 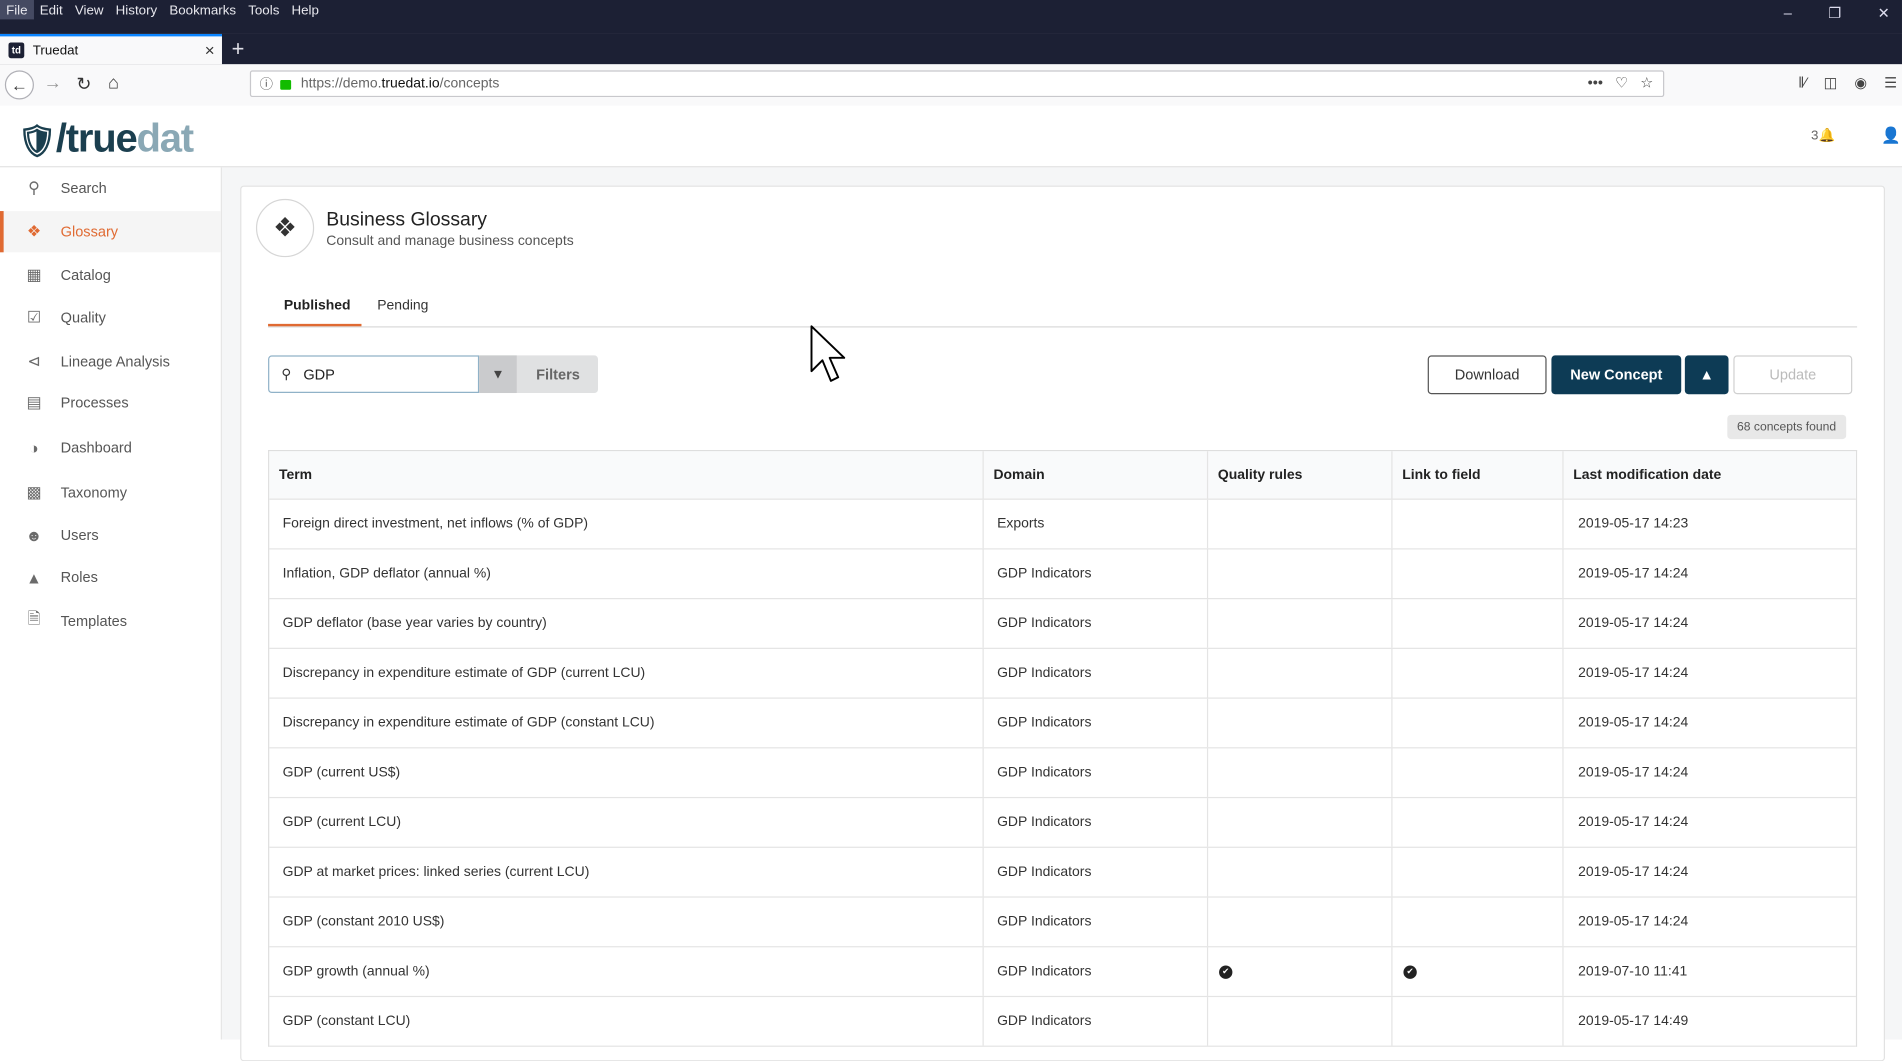 I want to click on sidebar-item-quality: ☑ Quality, so click(x=110, y=317).